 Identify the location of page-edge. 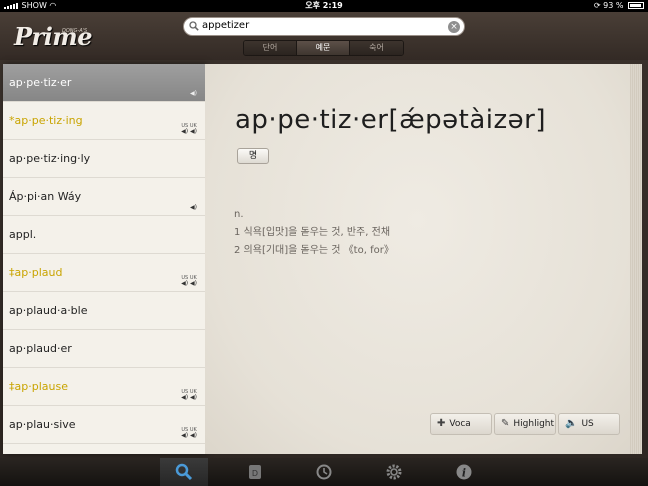
(636, 259).